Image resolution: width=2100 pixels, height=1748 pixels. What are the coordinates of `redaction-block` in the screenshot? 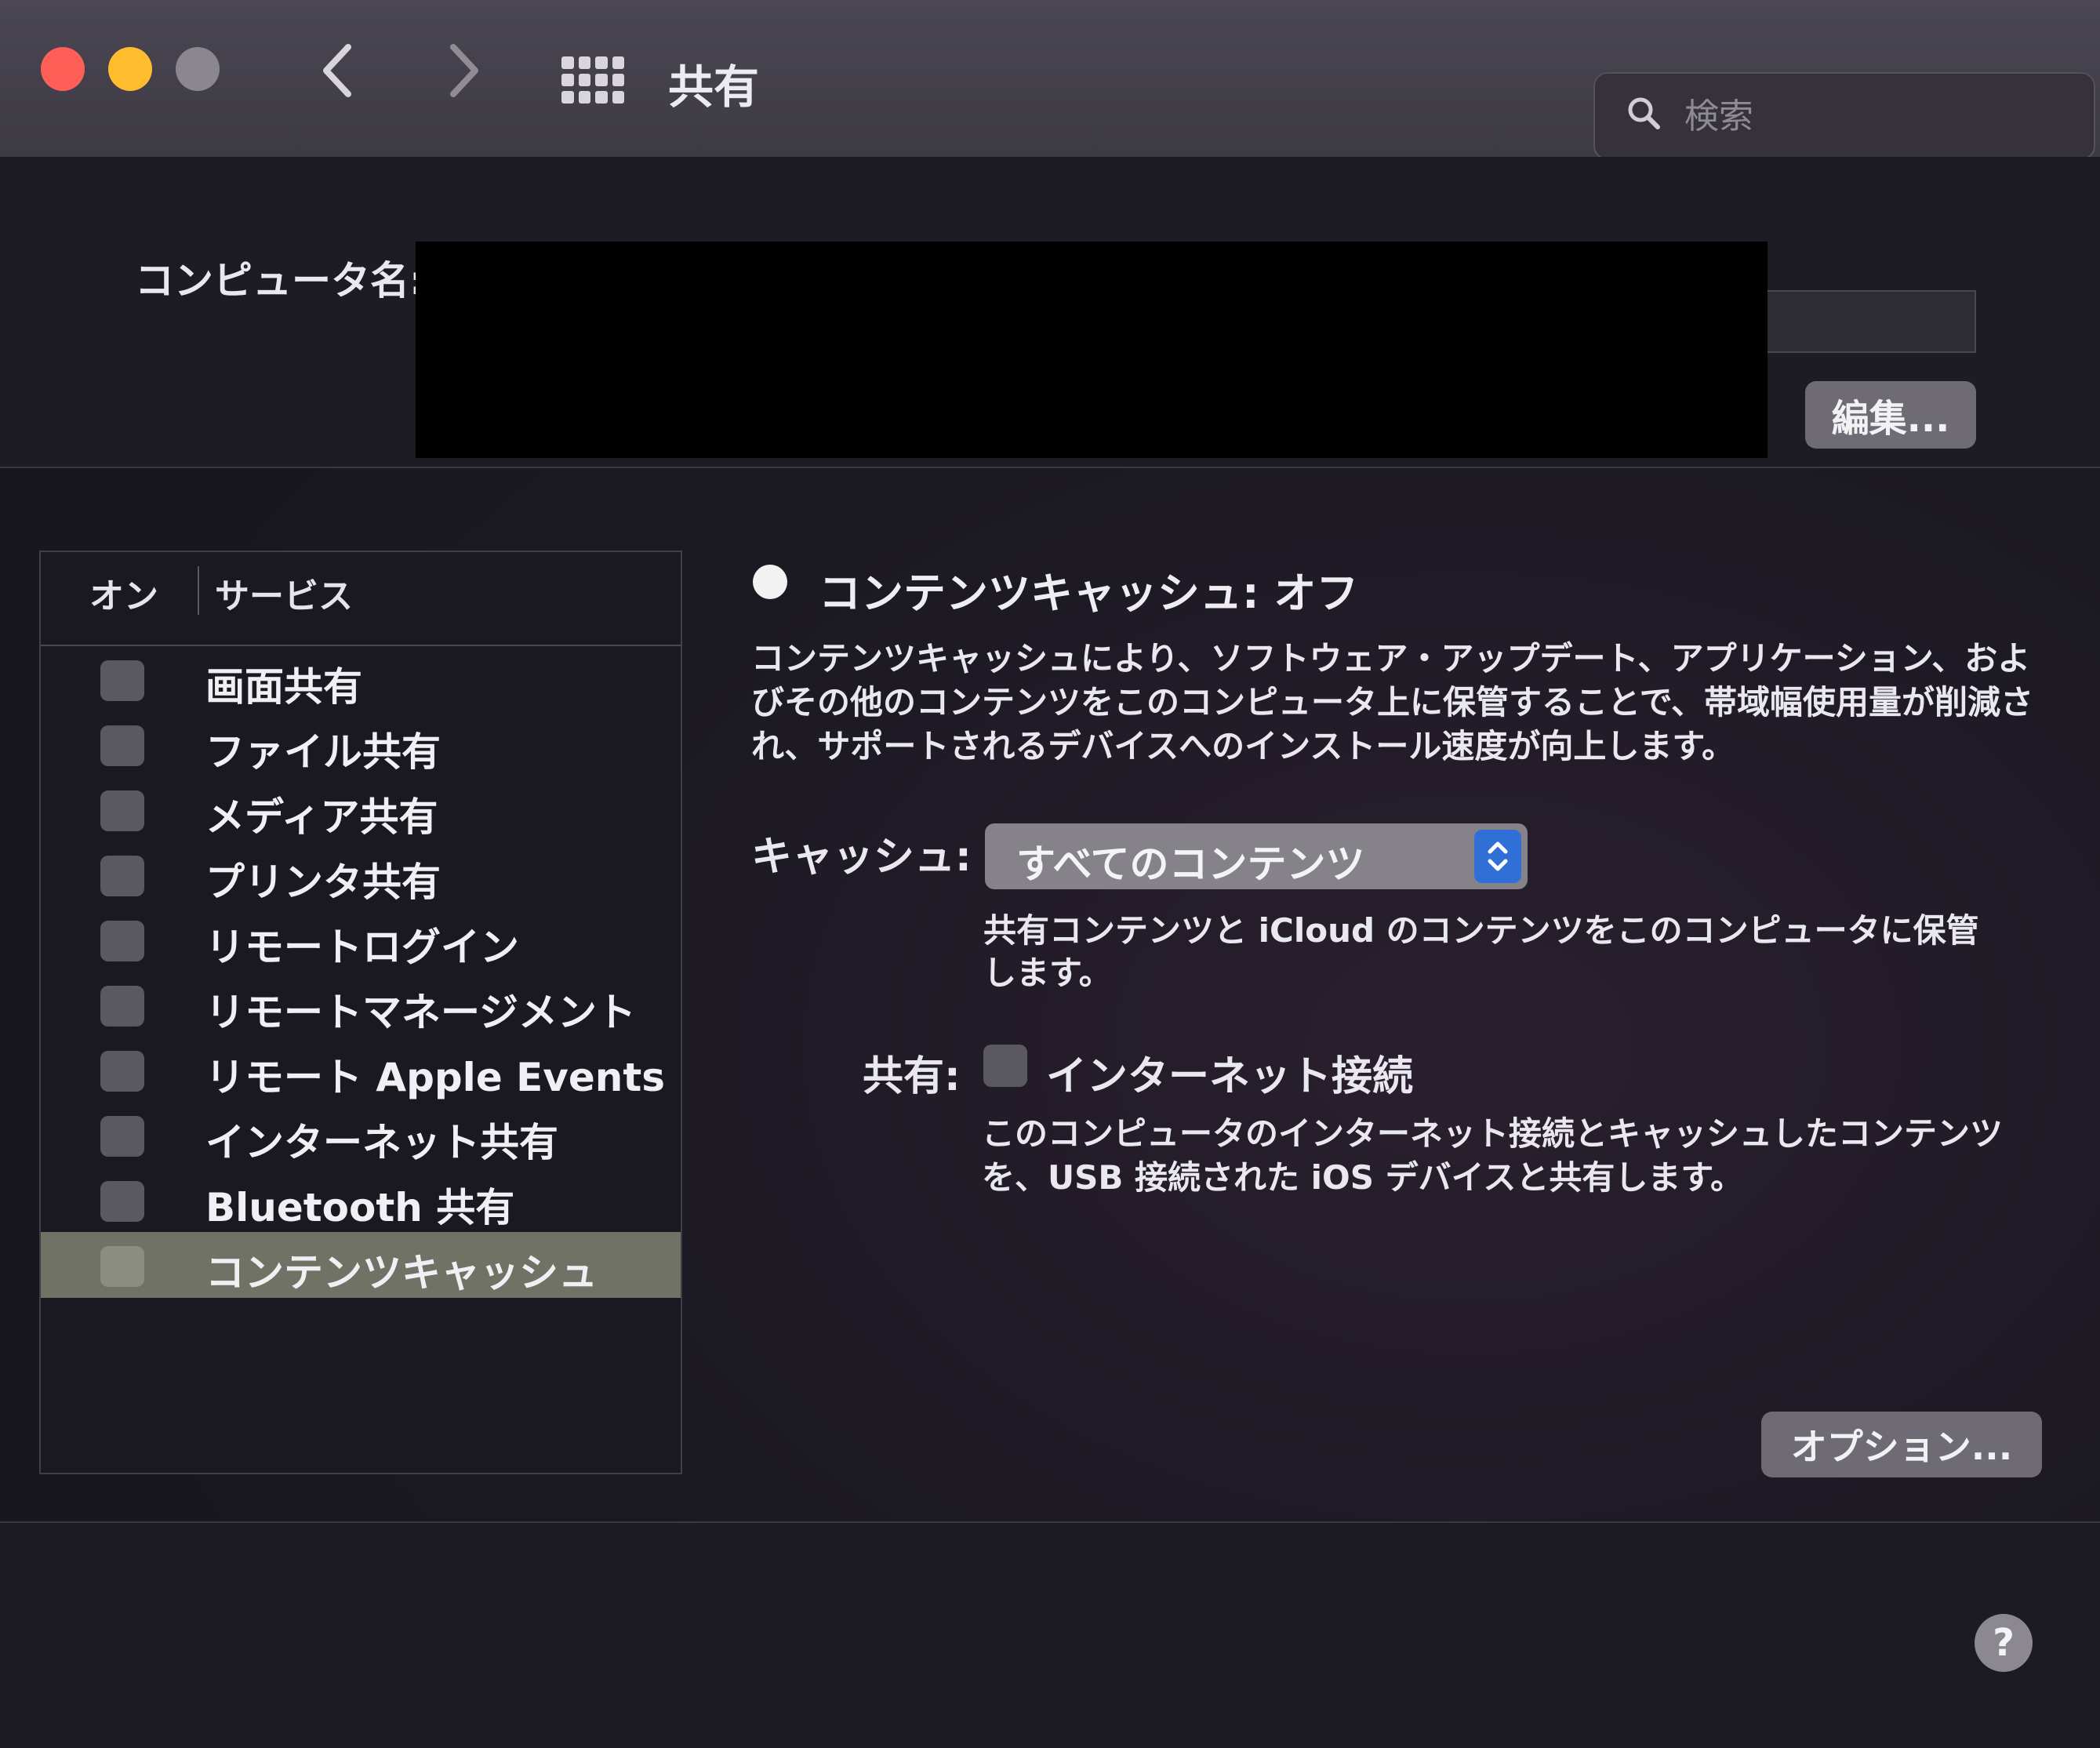 It's located at (1092, 350).